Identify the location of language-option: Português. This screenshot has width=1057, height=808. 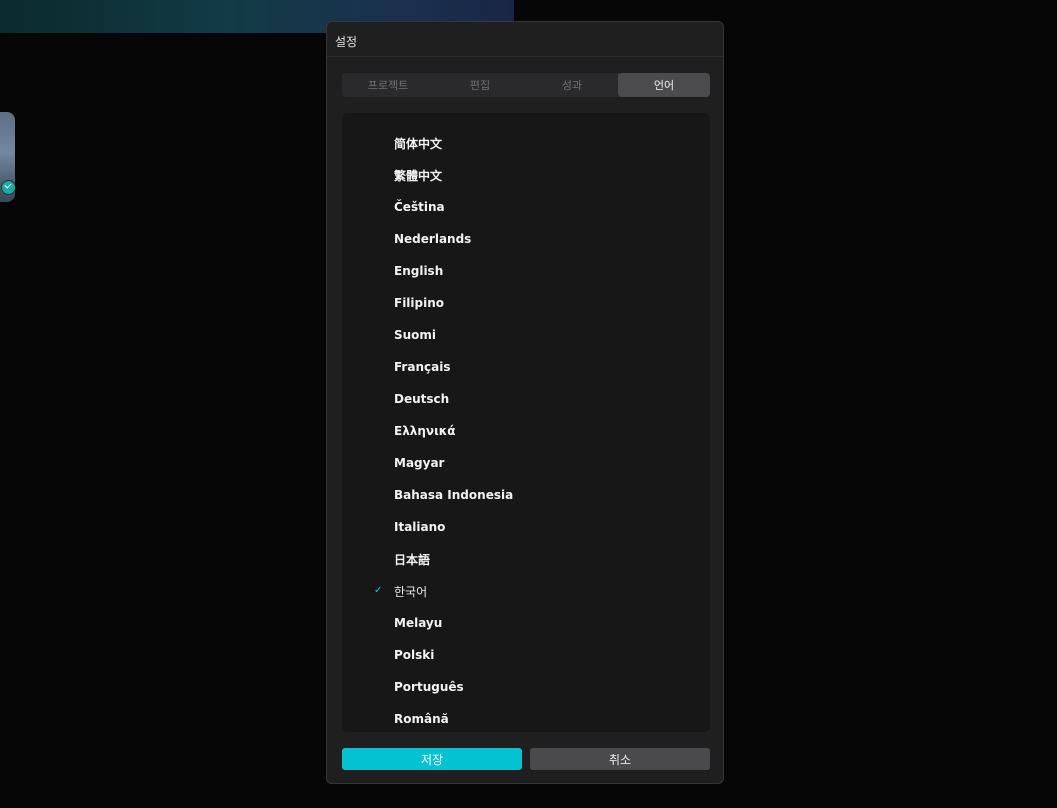
(526, 687).